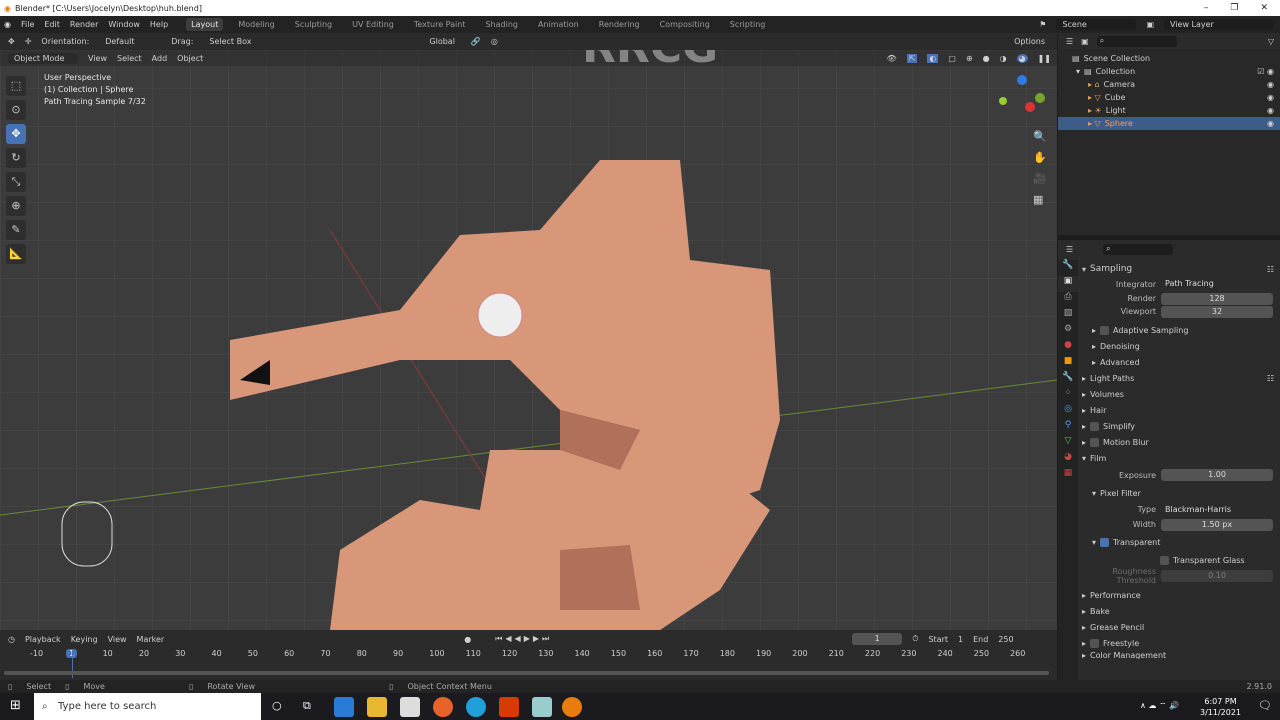 The image size is (1280, 720). I want to click on tab-rendering: Rendering, so click(619, 24).